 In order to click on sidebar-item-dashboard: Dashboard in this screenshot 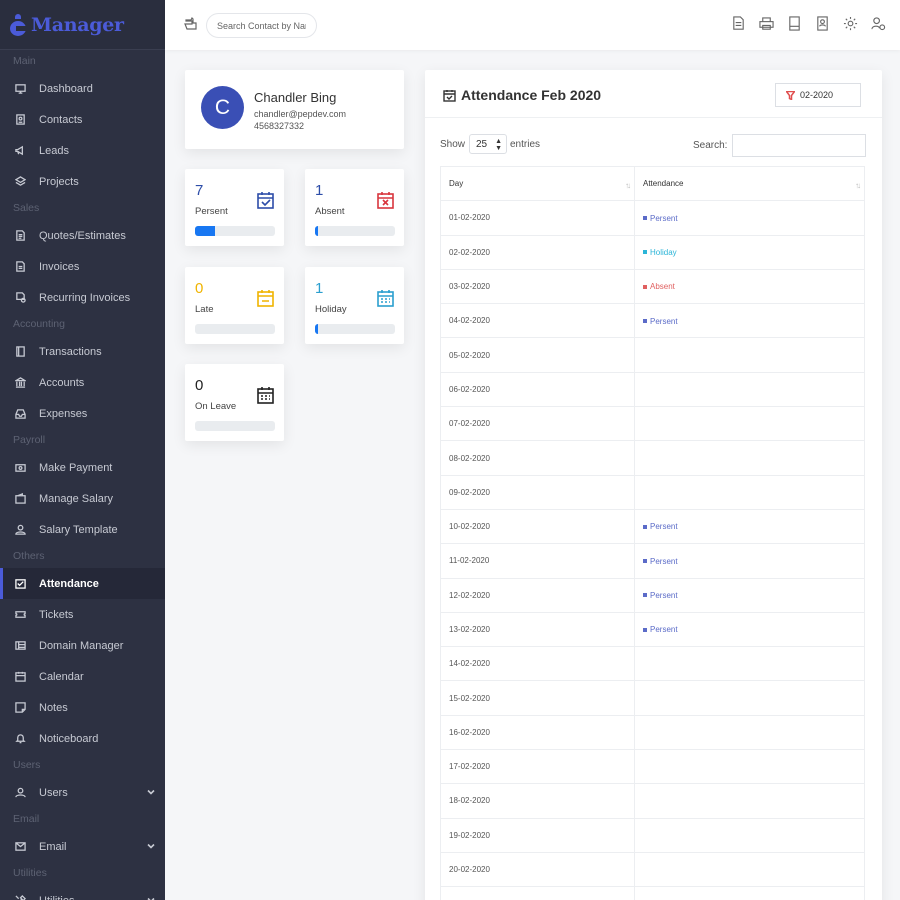, I will do `click(82, 88)`.